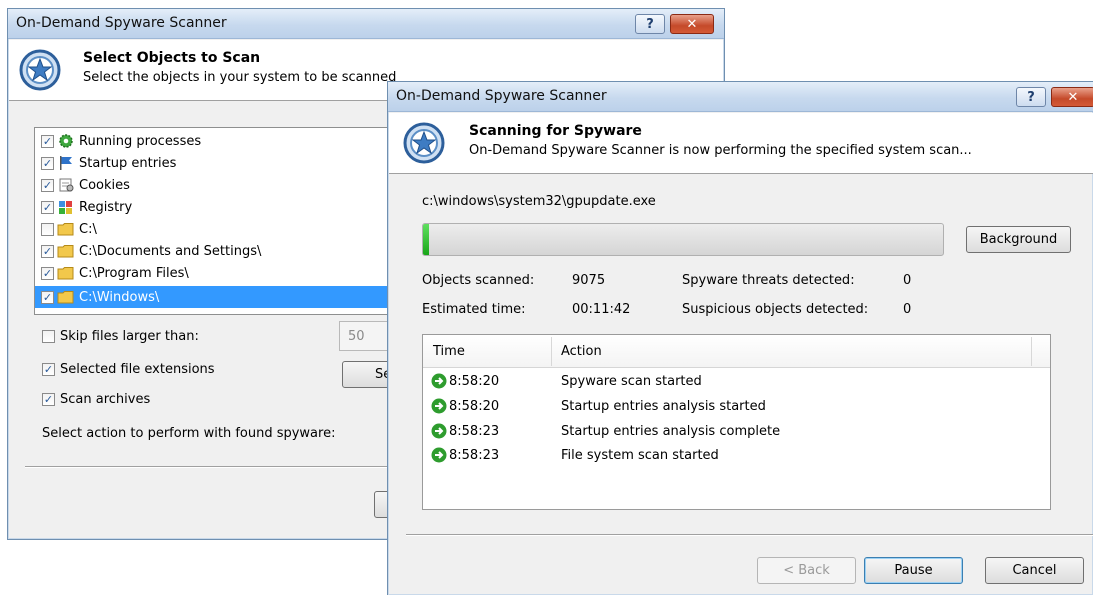 This screenshot has width=1093, height=595. I want to click on front-close-button: ✕, so click(1072, 97).